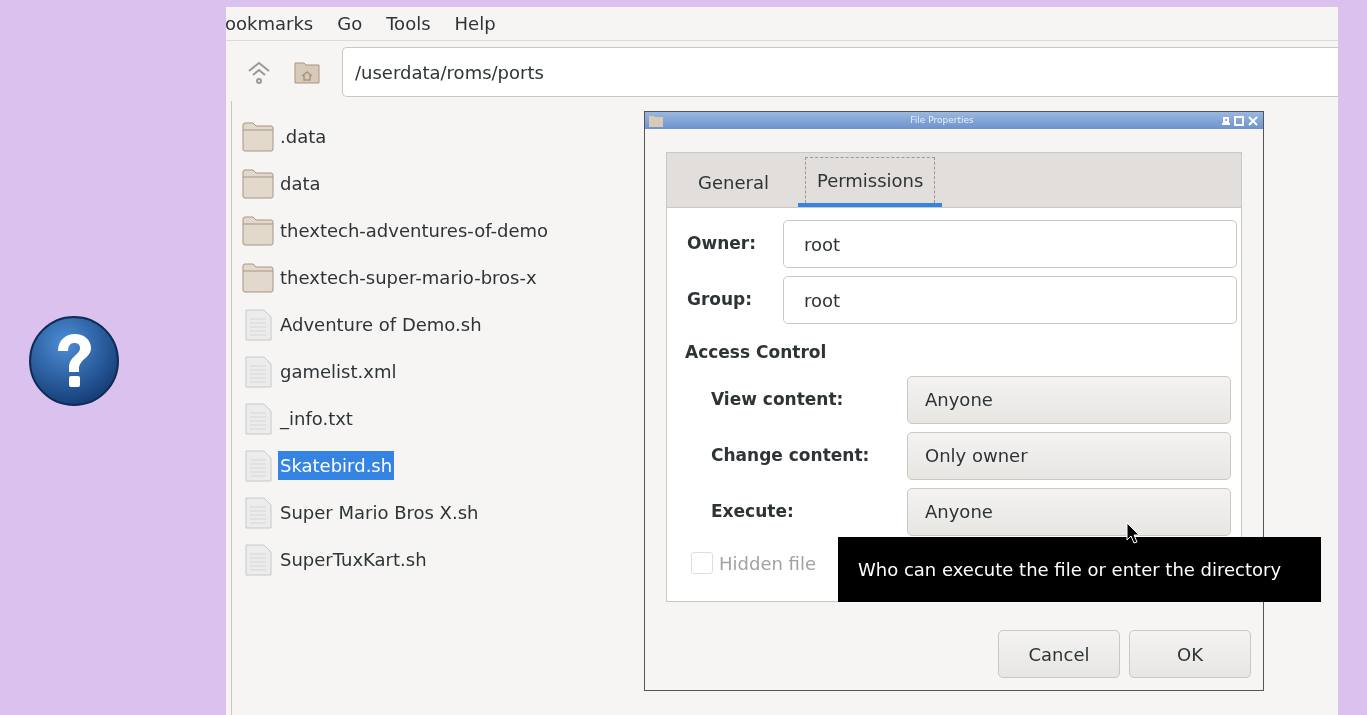 Image resolution: width=1367 pixels, height=715 pixels. What do you see at coordinates (1079, 569) in the screenshot?
I see `tooltip: Who can execute the file or enter the directory` at bounding box center [1079, 569].